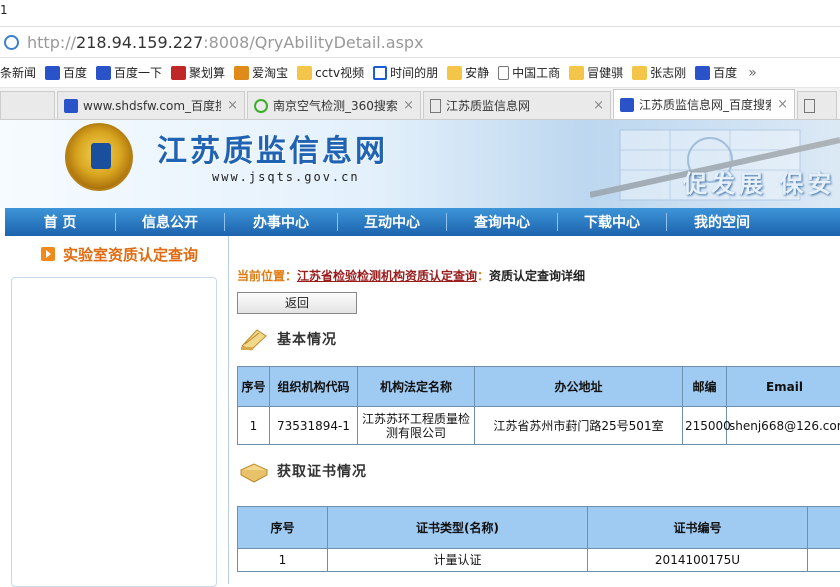  I want to click on sidebar-panel, so click(114, 432).